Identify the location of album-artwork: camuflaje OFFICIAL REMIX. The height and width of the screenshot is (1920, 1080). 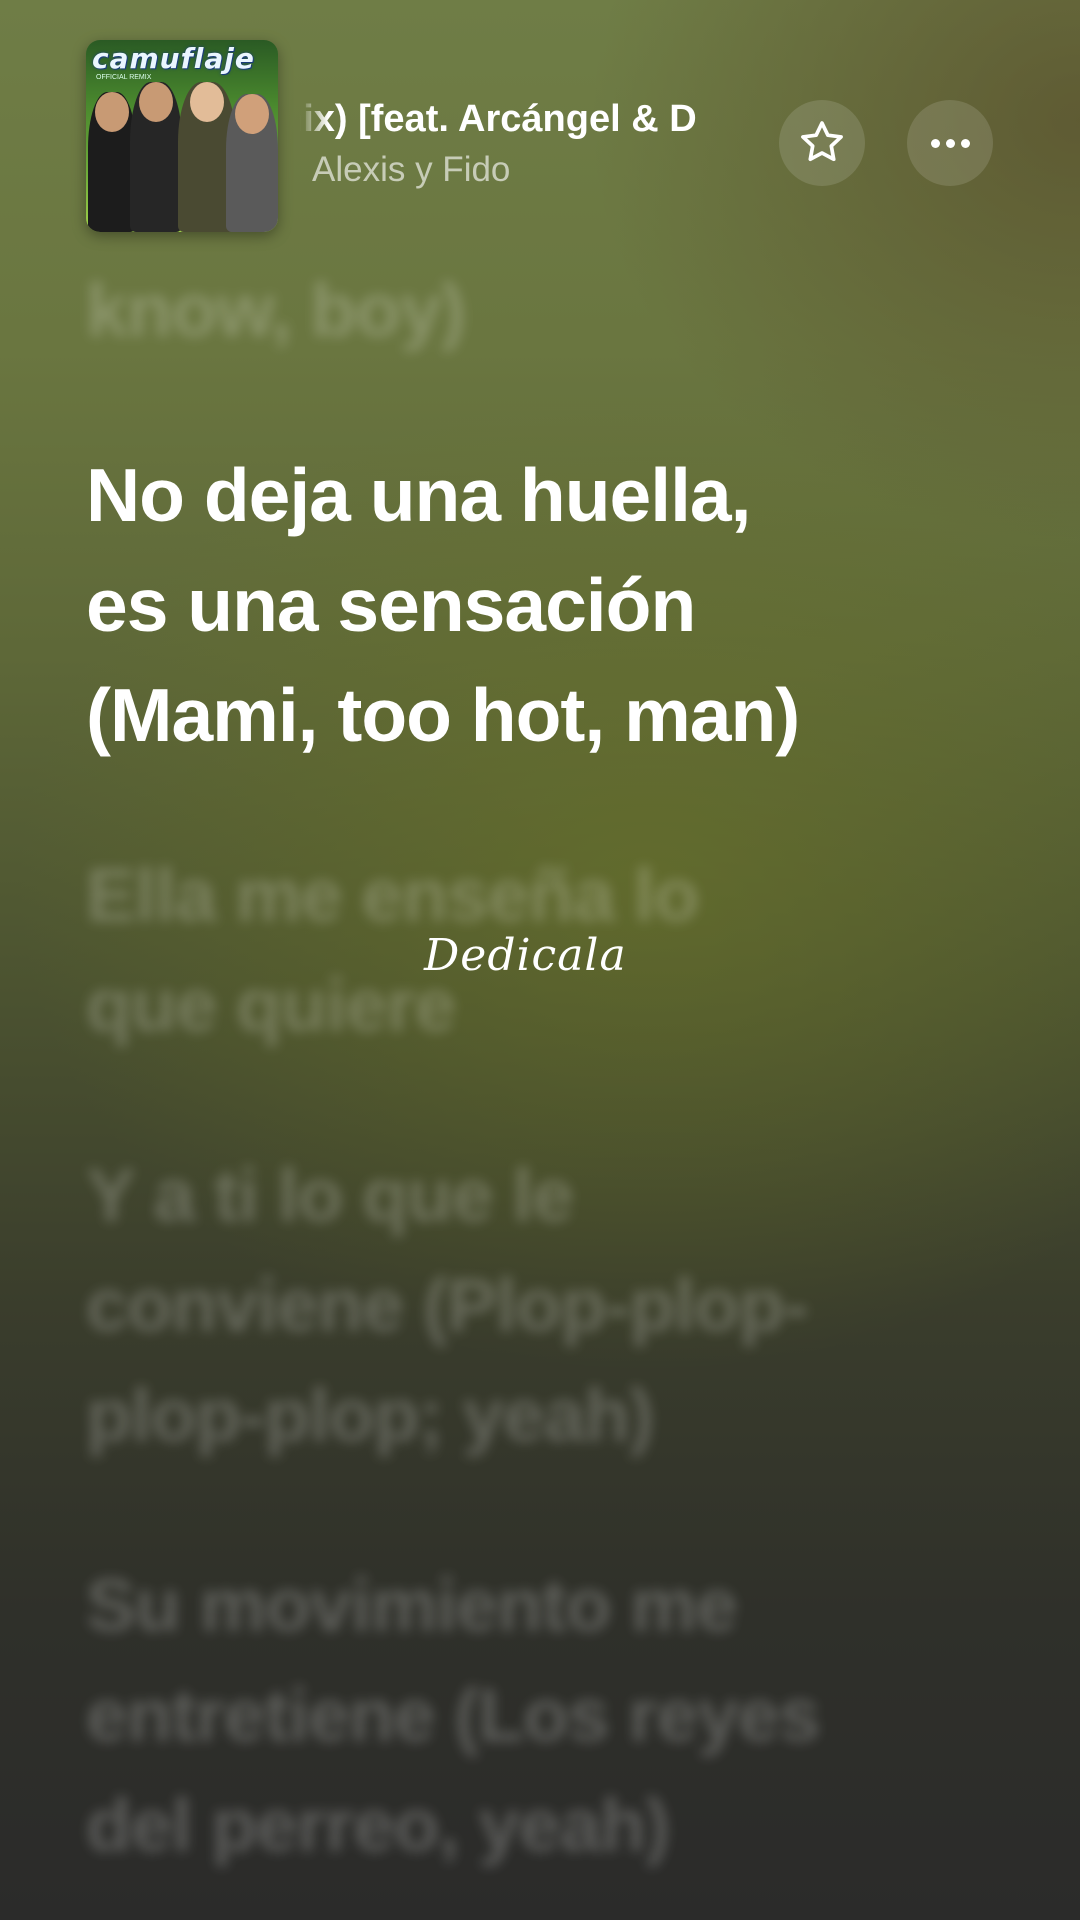
(182, 136).